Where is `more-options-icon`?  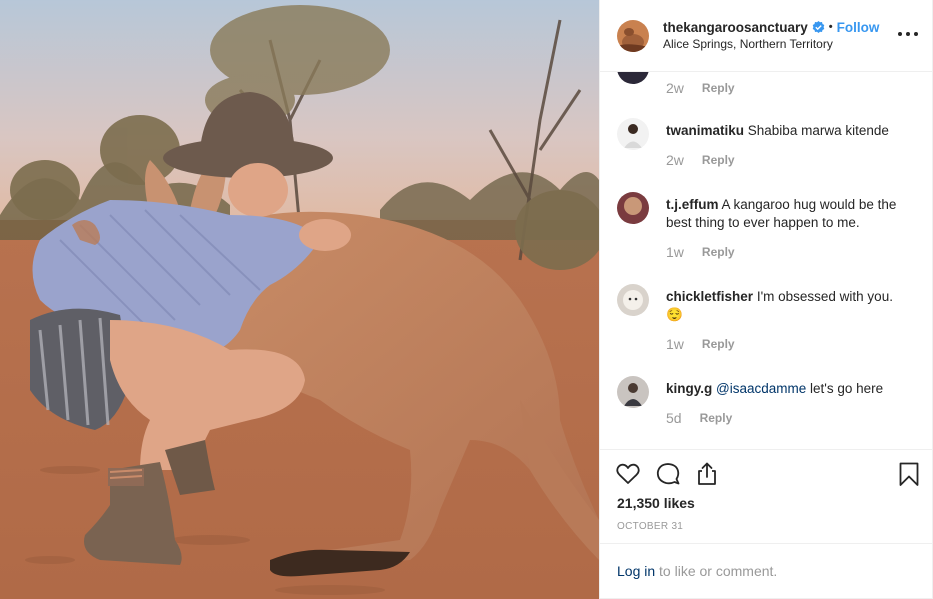 more-options-icon is located at coordinates (908, 34).